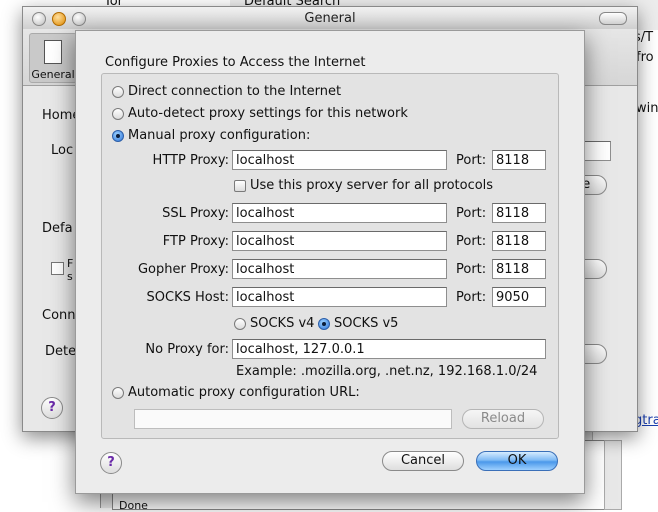 This screenshot has width=658, height=512. Describe the element at coordinates (471, 213) in the screenshot. I see `ssl-port-label: Port:` at that location.